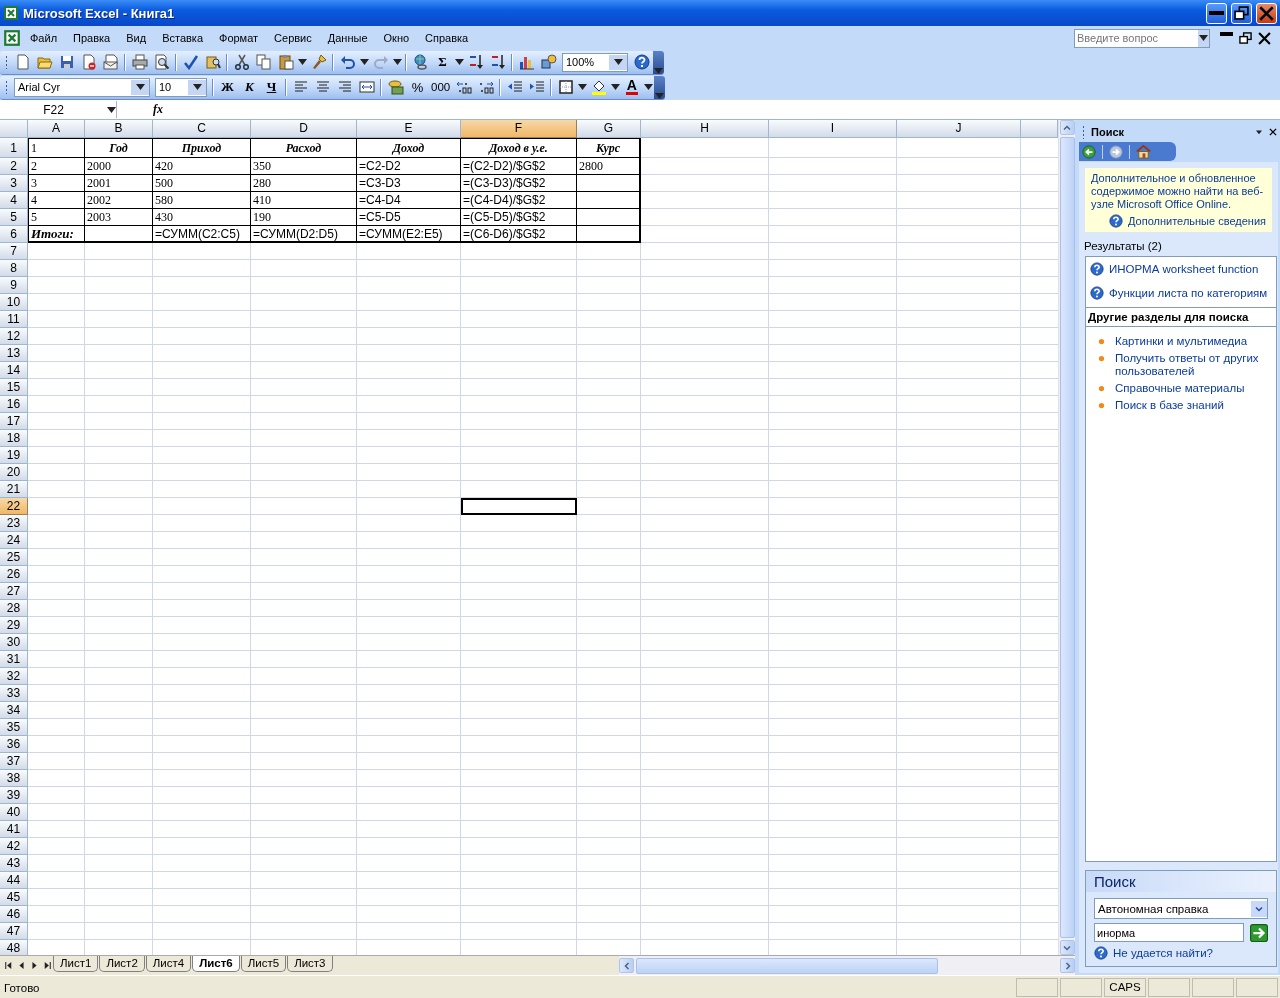 The width and height of the screenshot is (1280, 998). Describe the element at coordinates (959, 129) in the screenshot. I see `column-header: J` at that location.